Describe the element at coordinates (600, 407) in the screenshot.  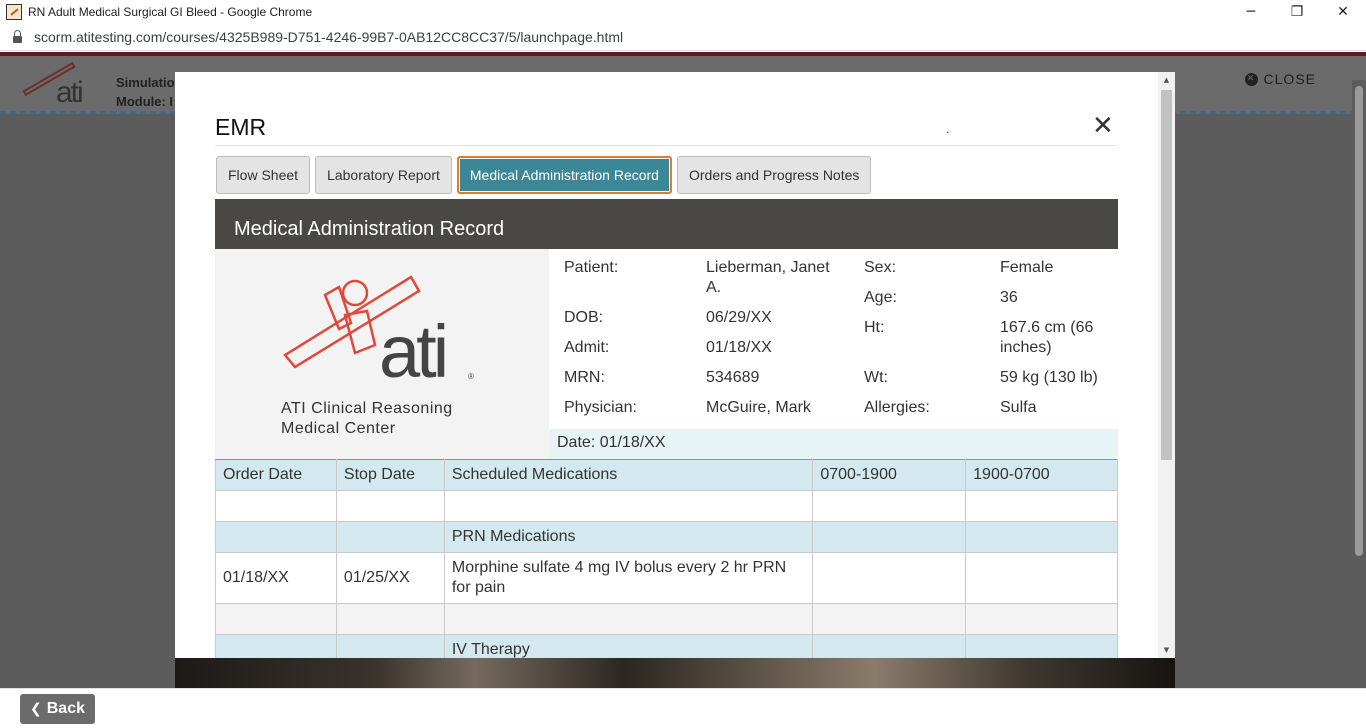
I see `physician-label: Physician:` at that location.